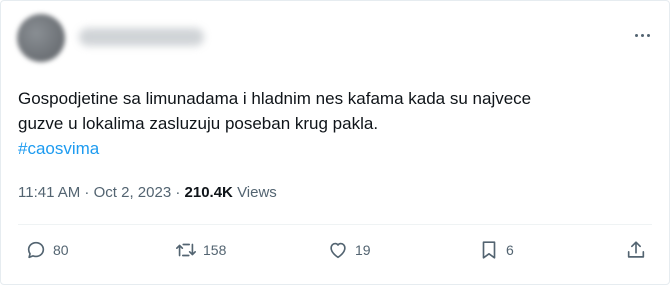 The image size is (670, 285). I want to click on share-icon, so click(636, 249).